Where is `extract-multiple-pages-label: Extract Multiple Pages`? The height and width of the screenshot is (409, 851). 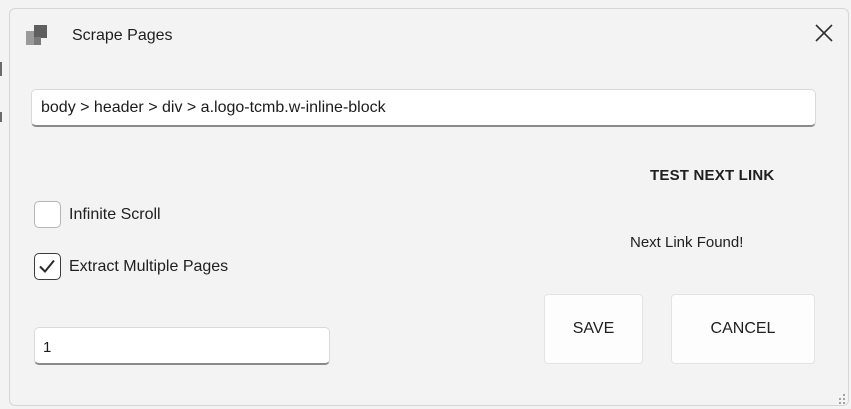
extract-multiple-pages-label: Extract Multiple Pages is located at coordinates (149, 266).